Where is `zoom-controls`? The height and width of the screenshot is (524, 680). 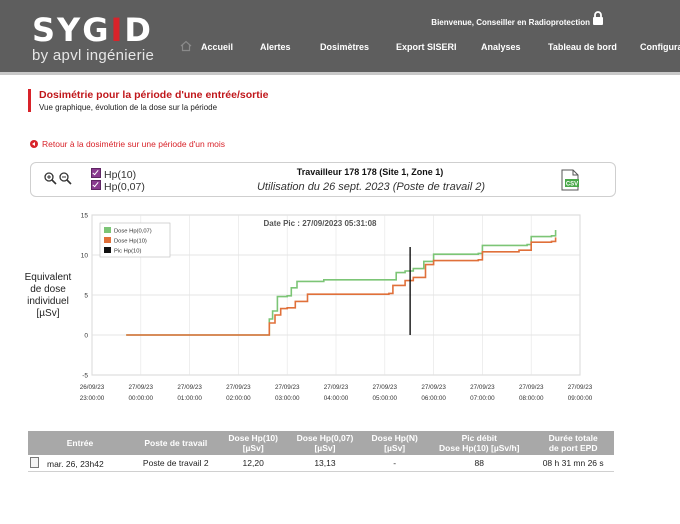 zoom-controls is located at coordinates (60, 181).